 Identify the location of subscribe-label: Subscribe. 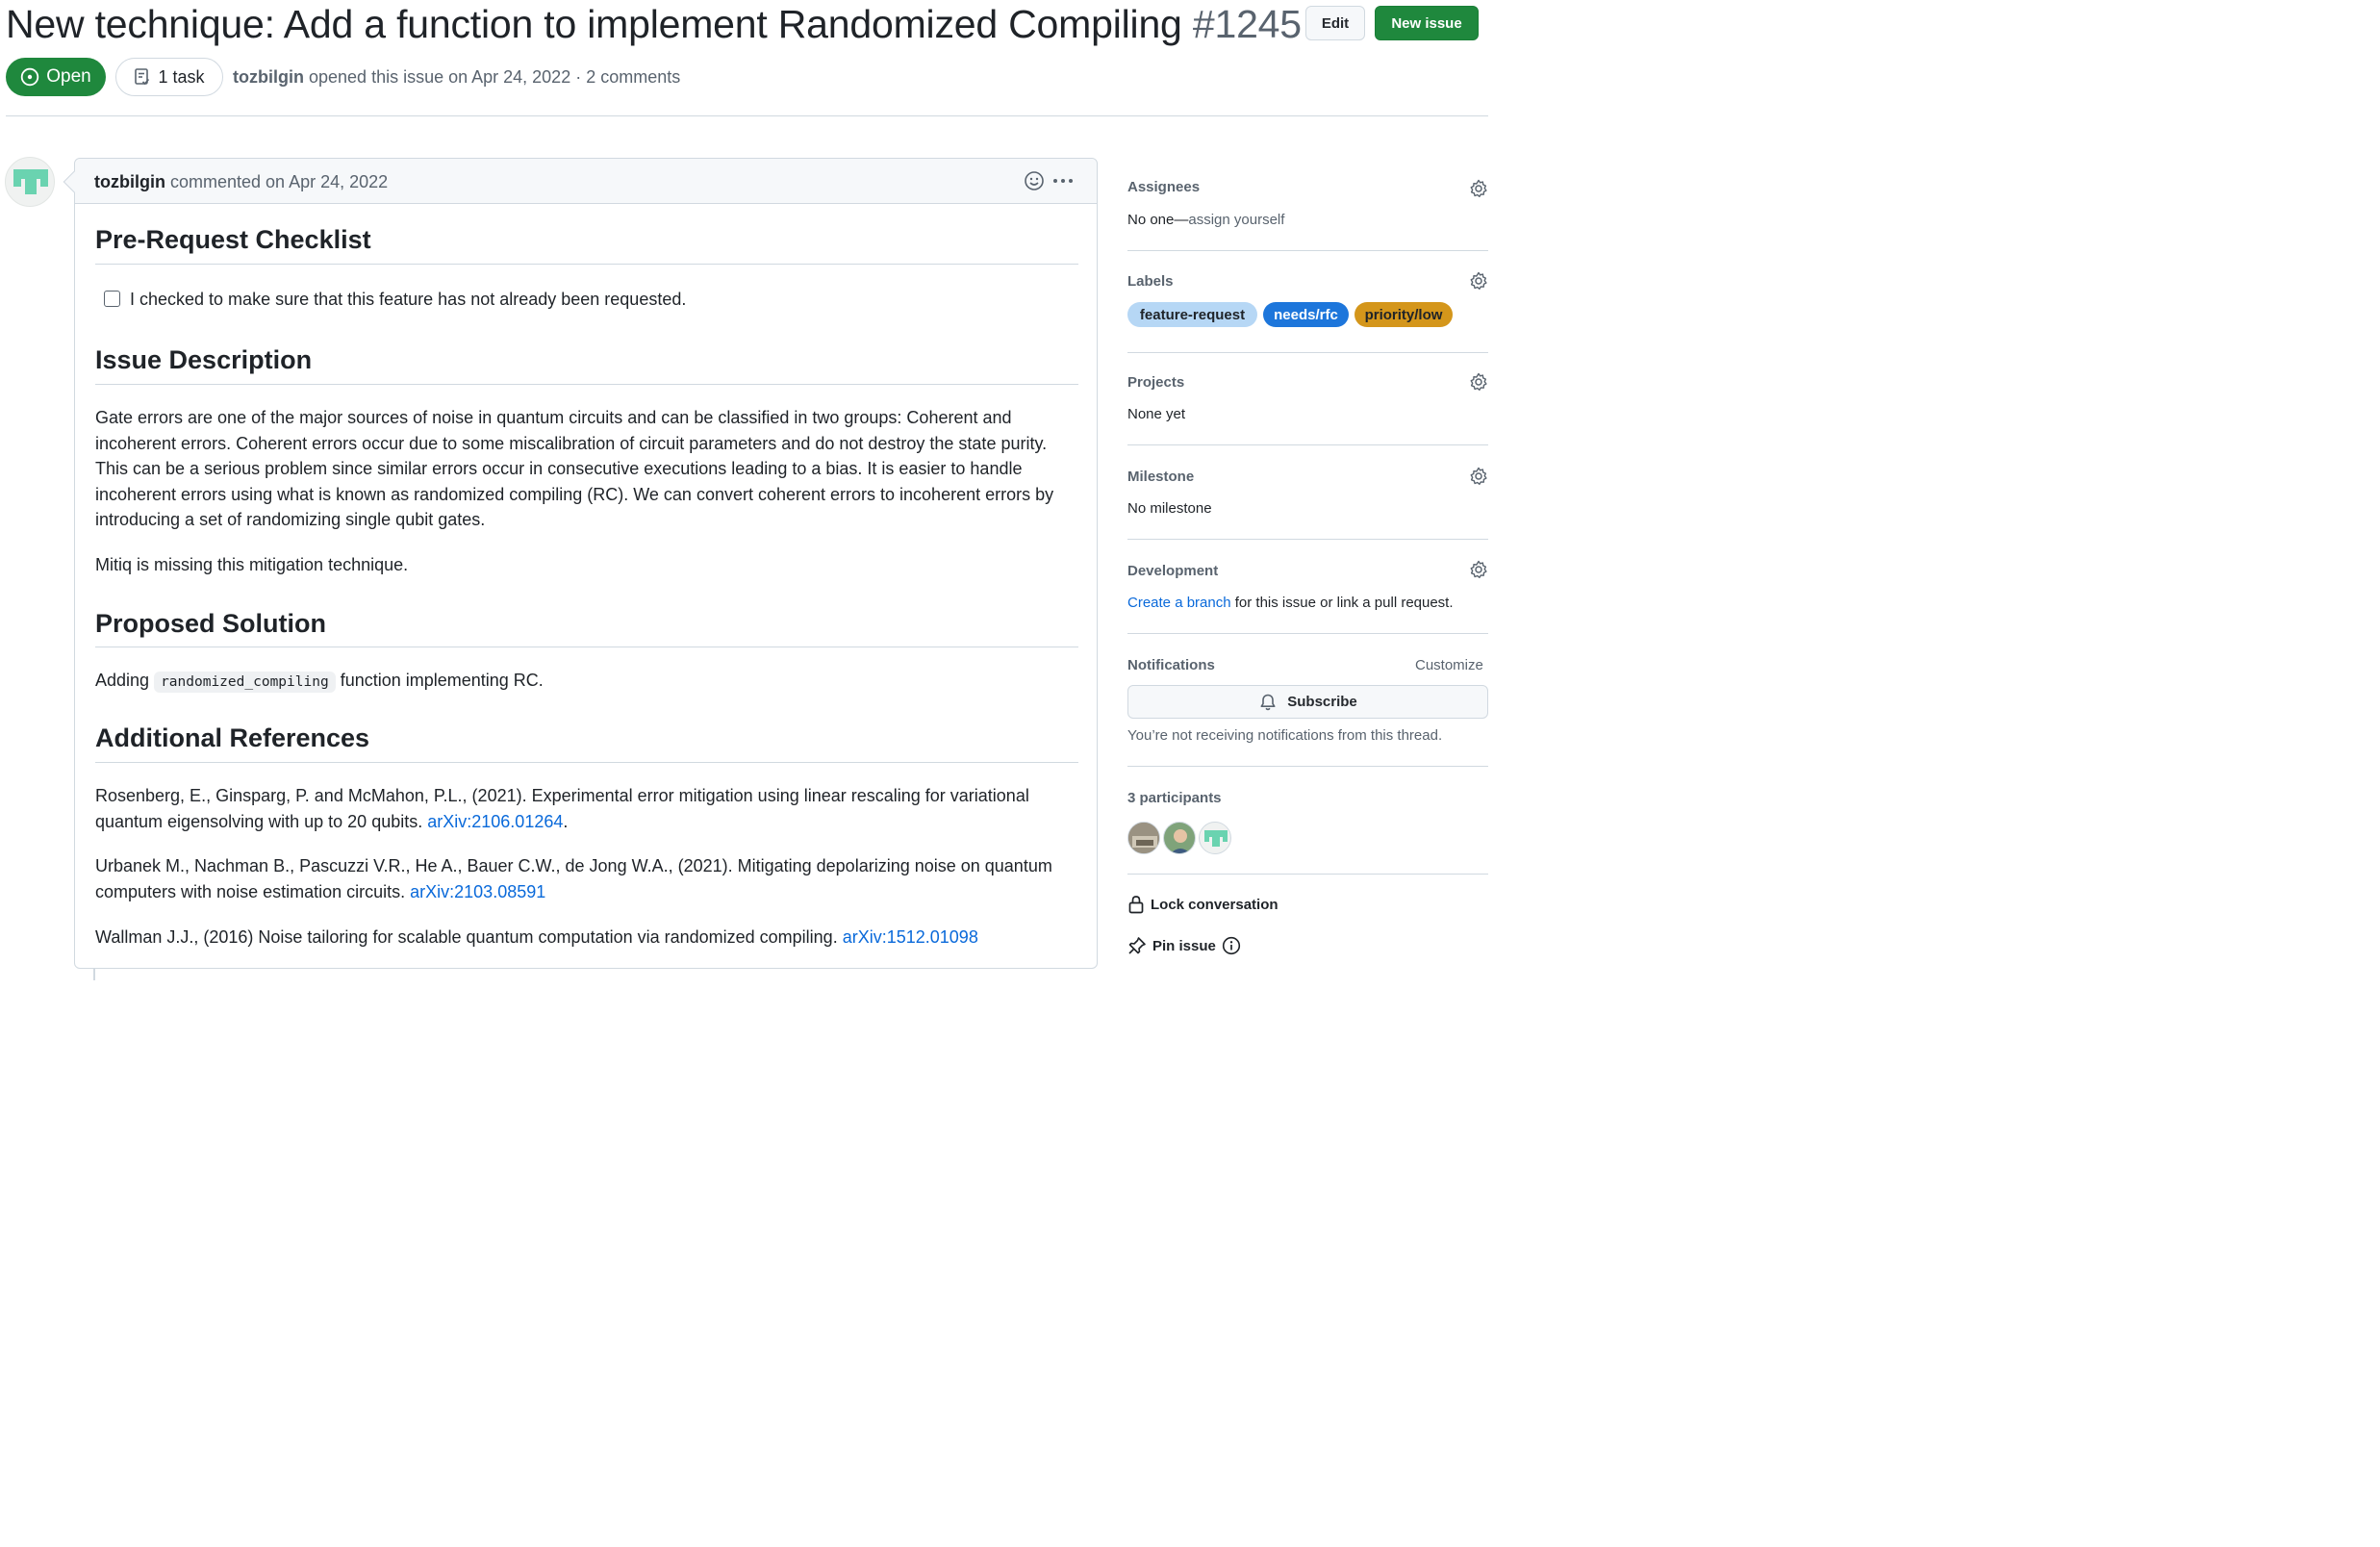
(1322, 702).